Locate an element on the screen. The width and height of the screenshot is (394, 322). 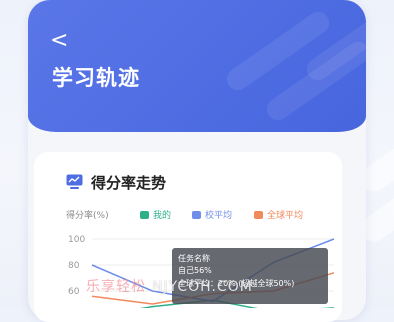
legend-label-mine: 我的 is located at coordinates (162, 215).